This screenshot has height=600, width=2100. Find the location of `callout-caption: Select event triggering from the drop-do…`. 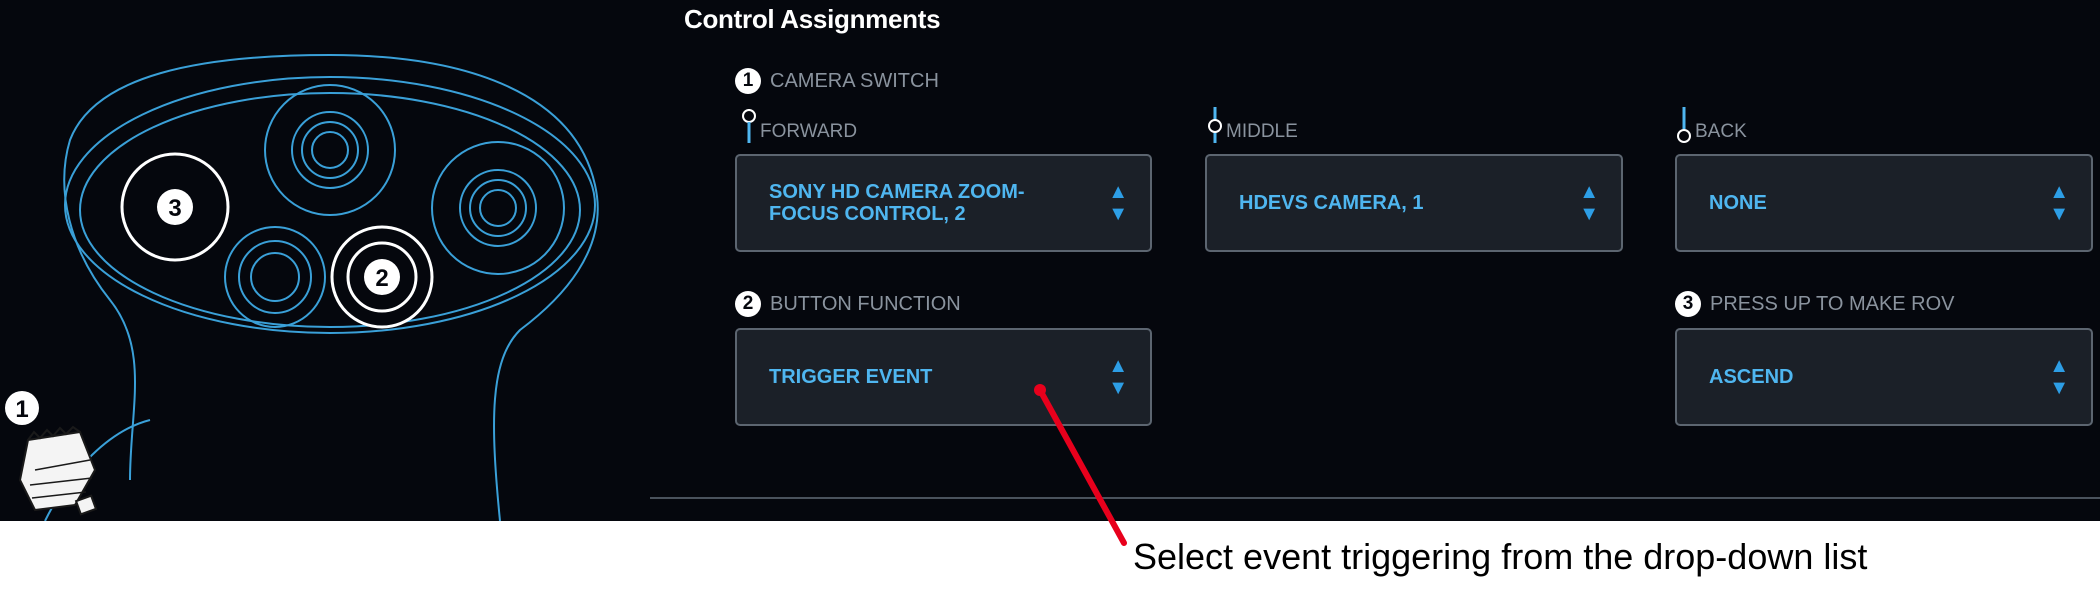

callout-caption: Select event triggering from the drop-do… is located at coordinates (1500, 556).